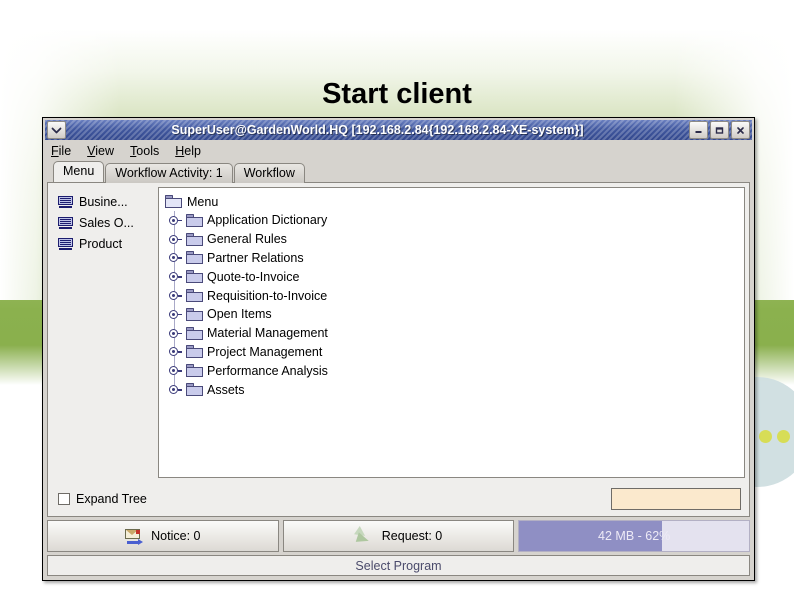 The height and width of the screenshot is (595, 794). Describe the element at coordinates (104, 332) in the screenshot. I see `sidebar: Busine... Sales O... Product` at that location.